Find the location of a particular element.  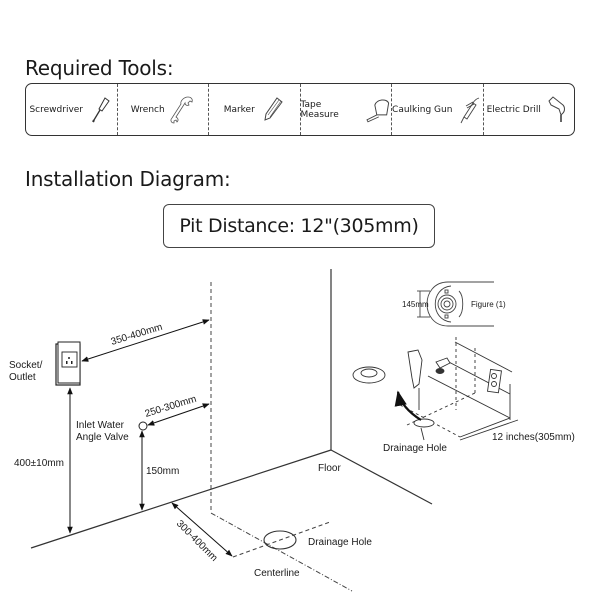

floor-wall-edge is located at coordinates (181, 499).